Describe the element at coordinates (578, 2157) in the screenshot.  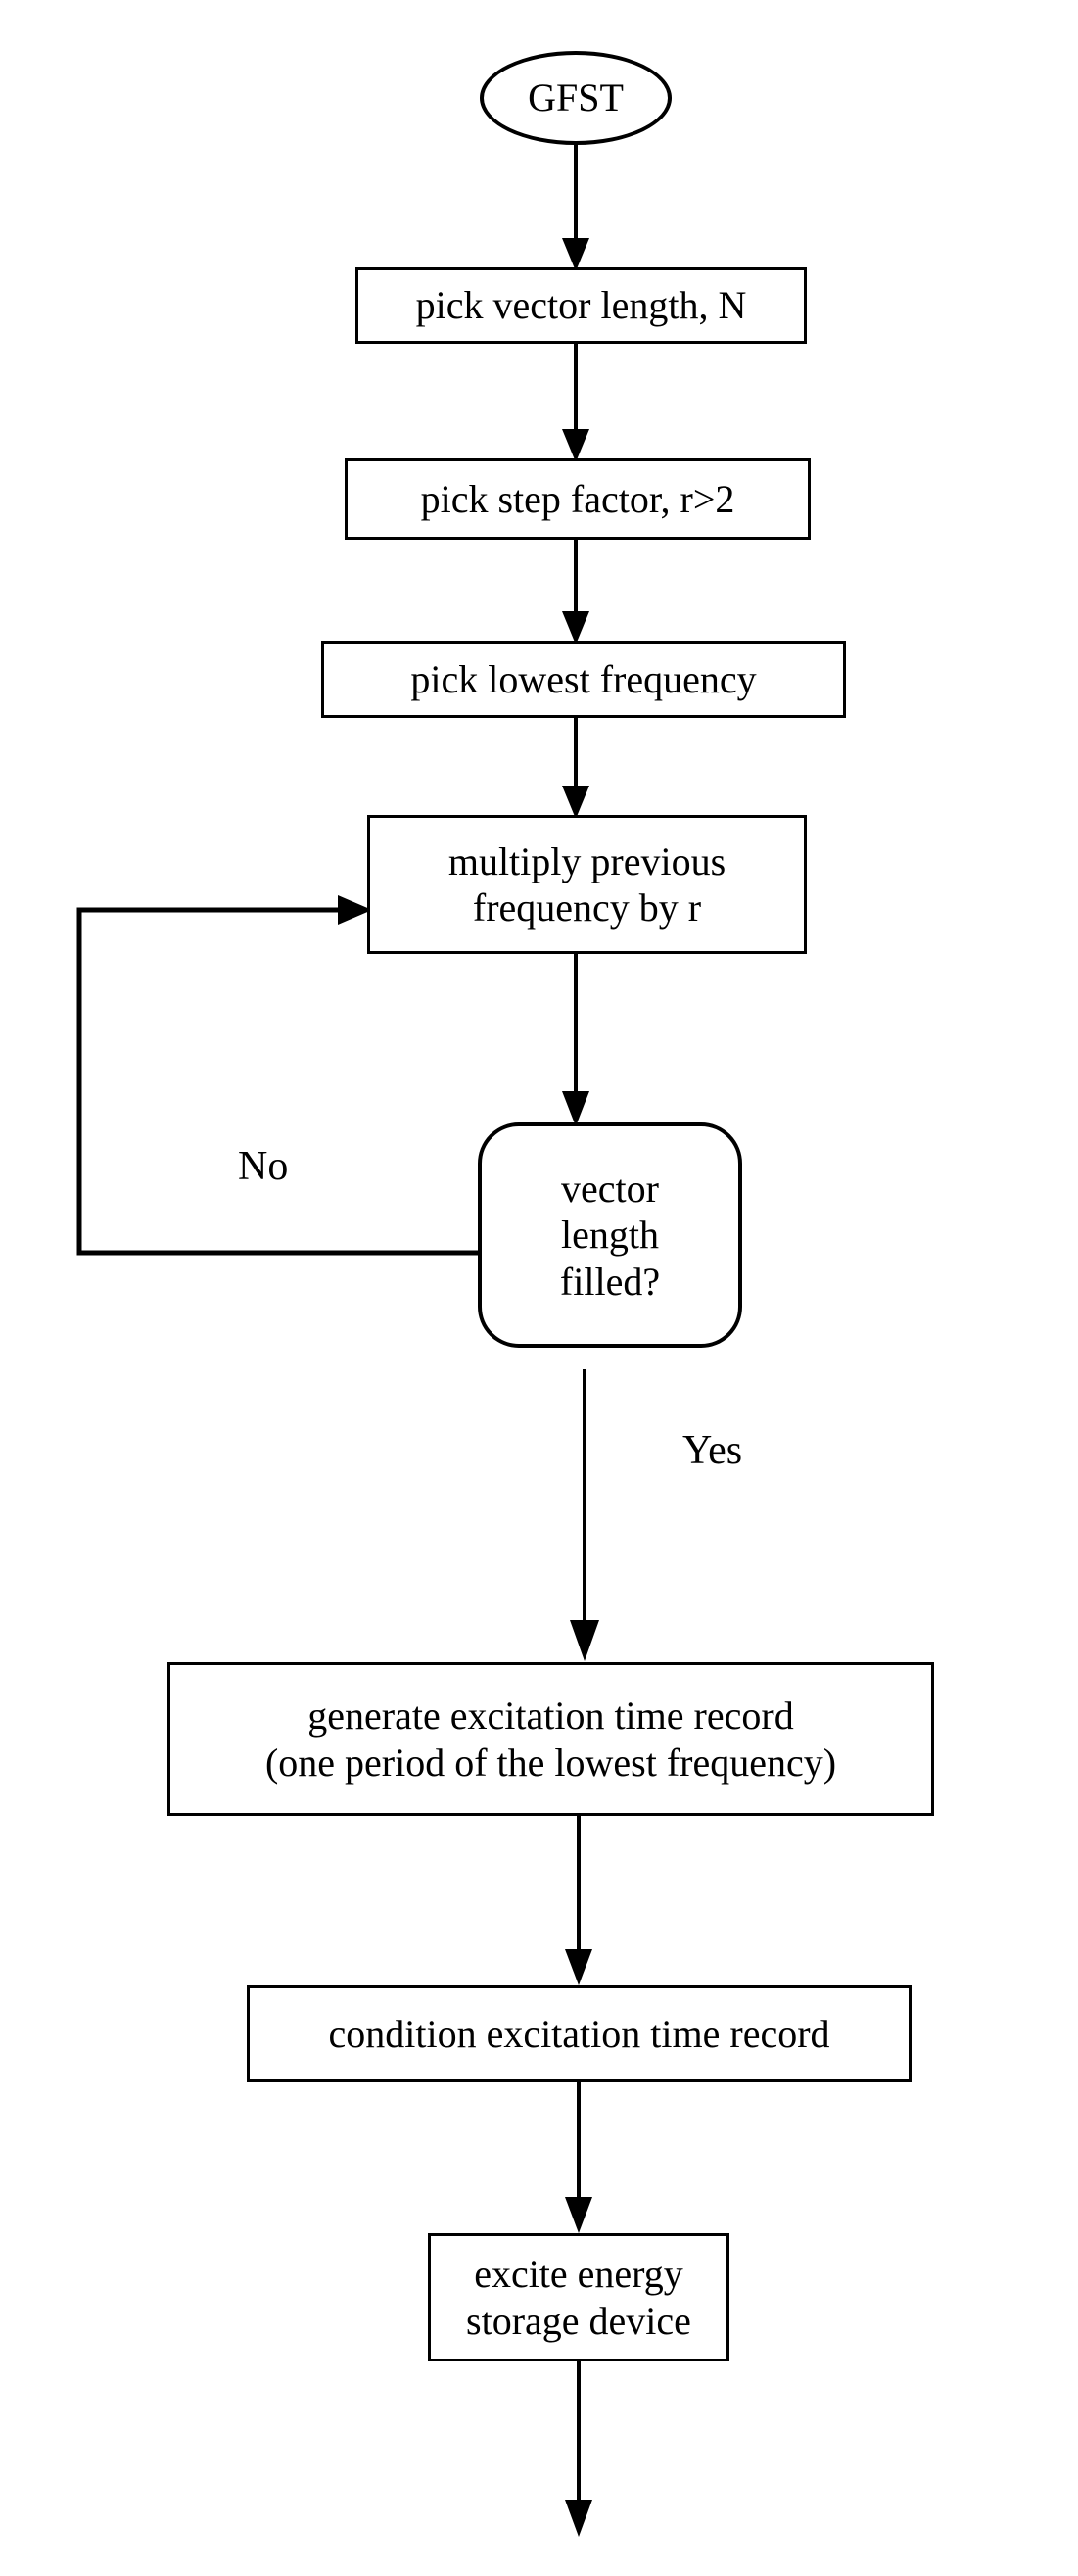
I see `arrow-condition-to-excite` at that location.